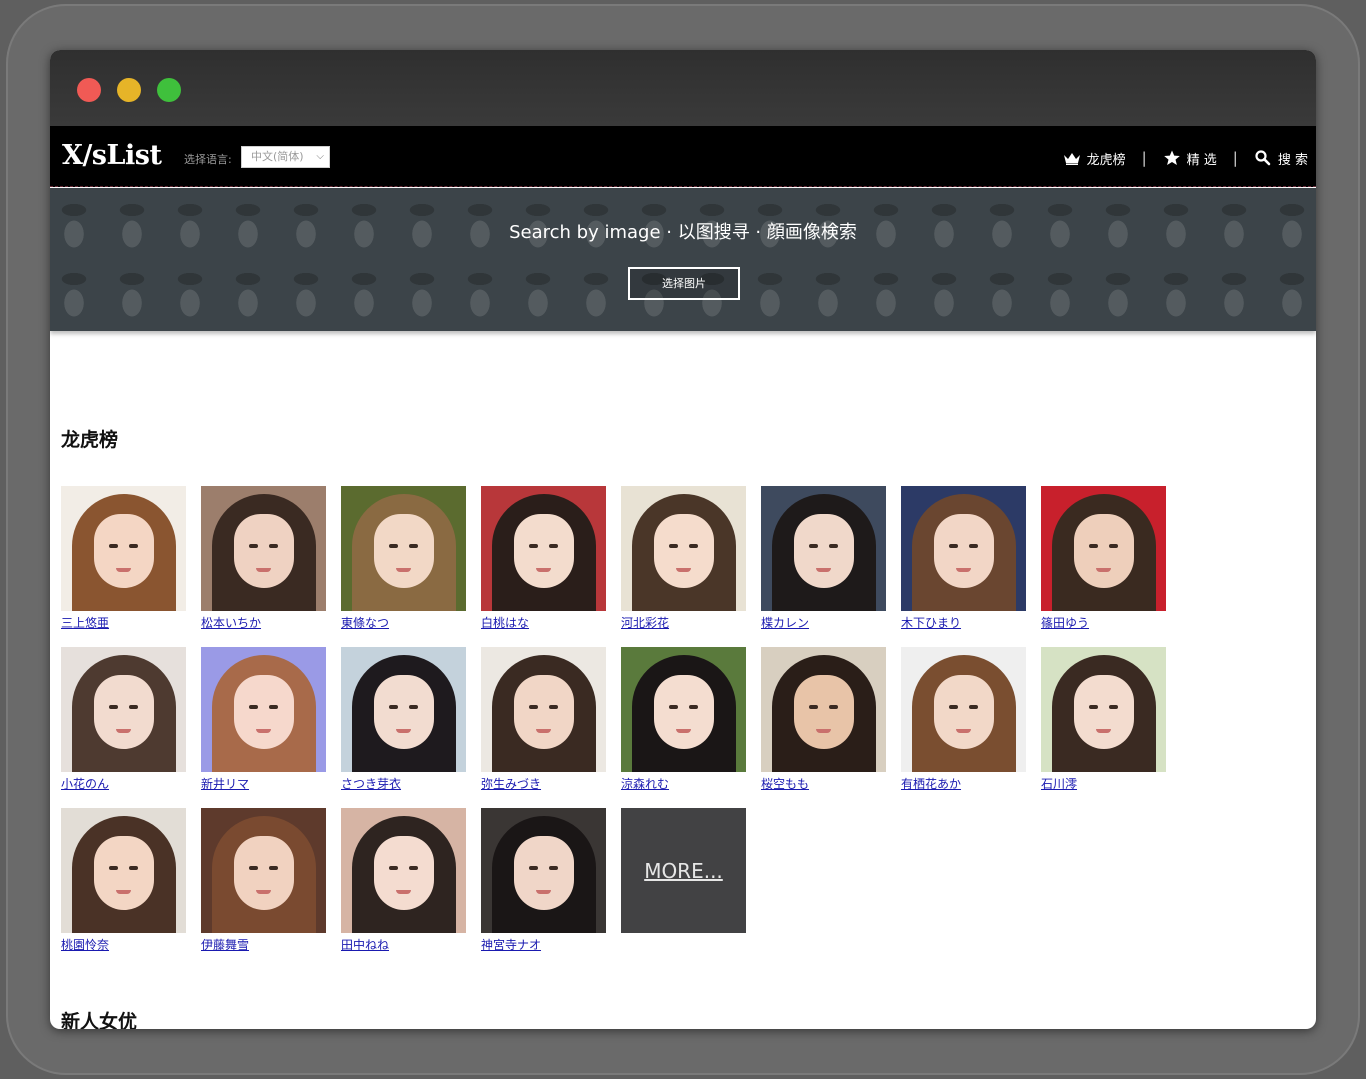 Image resolution: width=1366 pixels, height=1079 pixels. What do you see at coordinates (684, 283) in the screenshot?
I see `choose-image-button: 选择图片` at bounding box center [684, 283].